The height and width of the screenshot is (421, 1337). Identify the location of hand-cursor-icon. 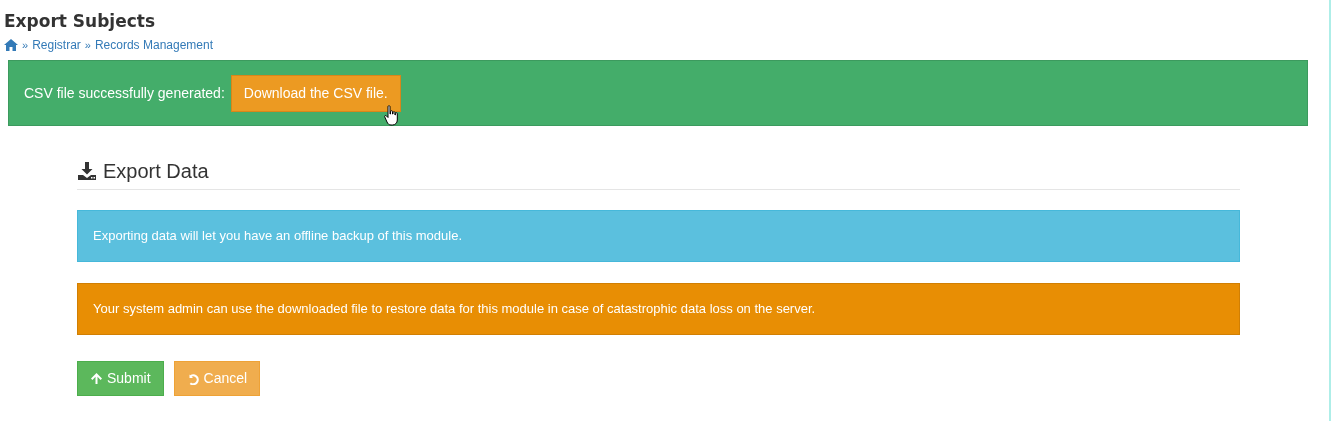
(392, 116).